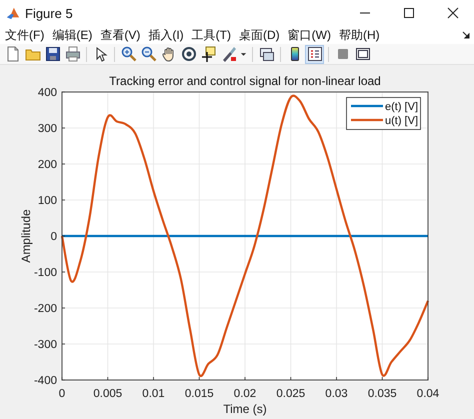 The height and width of the screenshot is (419, 474). Describe the element at coordinates (409, 13) in the screenshot. I see `maximize-icon` at that location.